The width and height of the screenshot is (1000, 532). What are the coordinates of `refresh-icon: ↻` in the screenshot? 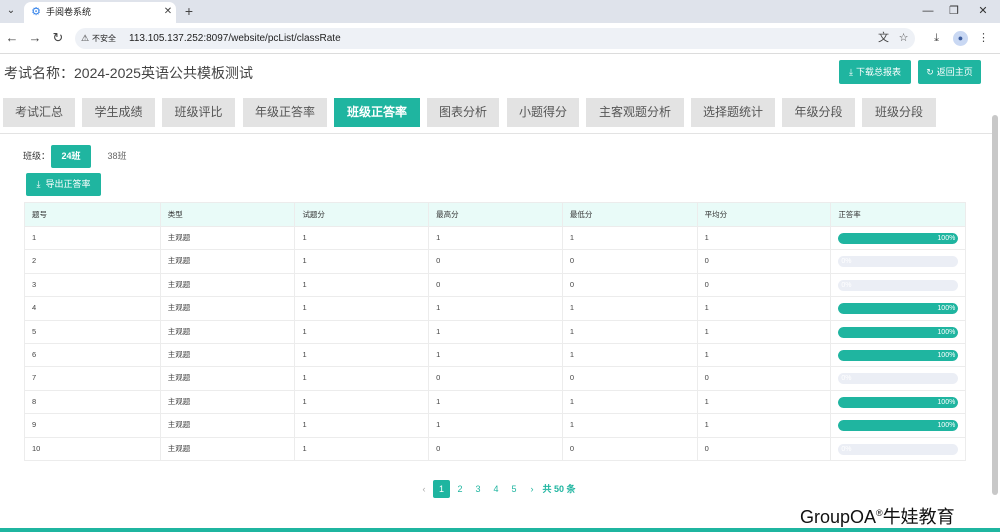 It's located at (930, 72).